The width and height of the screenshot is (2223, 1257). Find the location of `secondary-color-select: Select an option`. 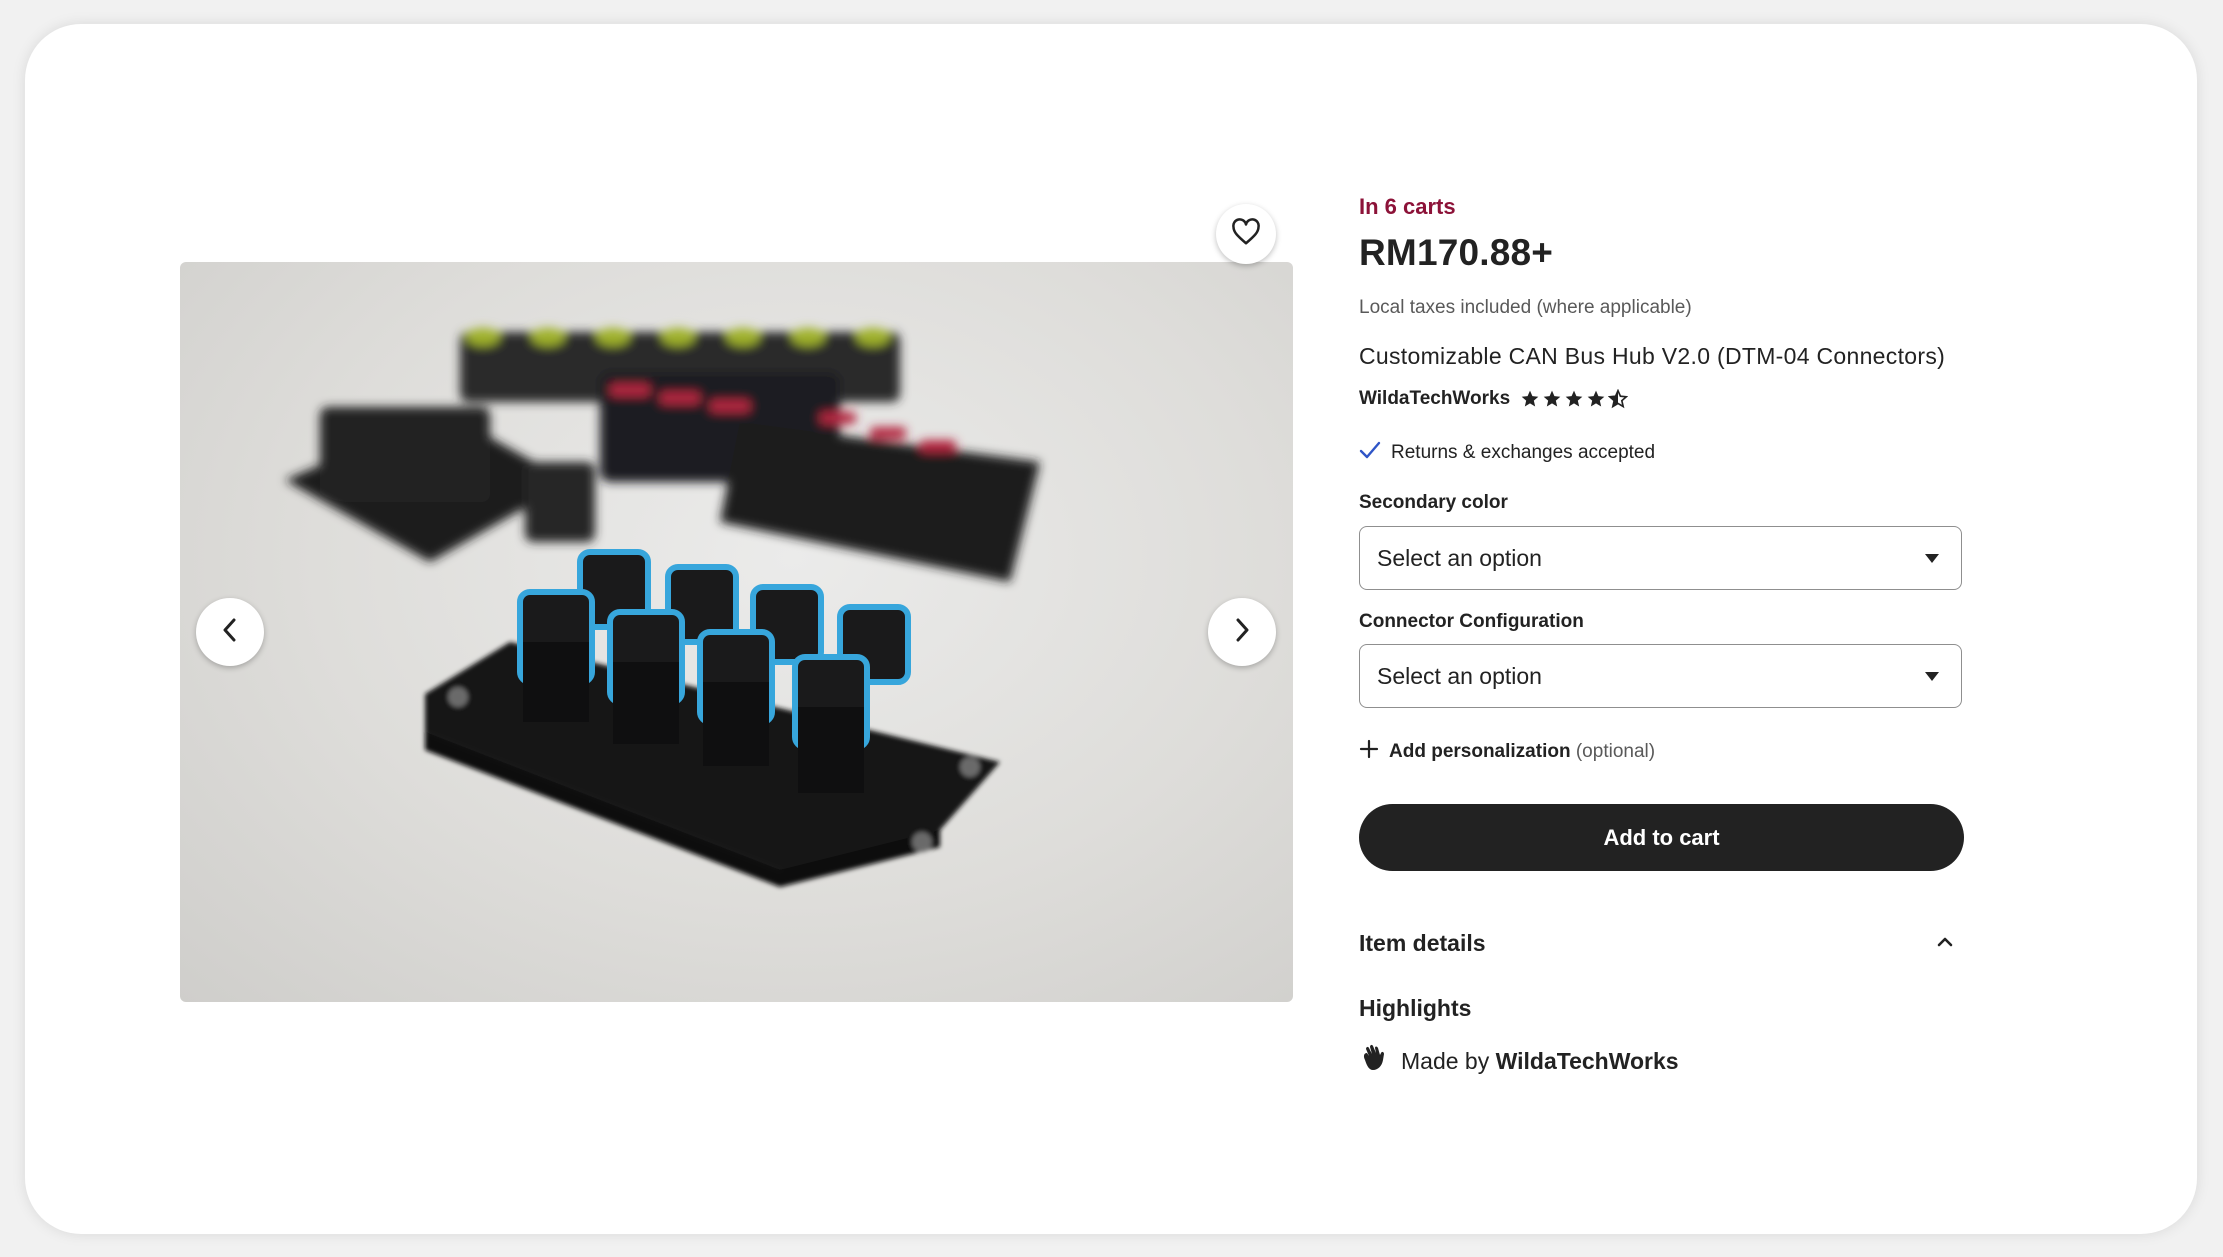

secondary-color-select: Select an option is located at coordinates (1660, 558).